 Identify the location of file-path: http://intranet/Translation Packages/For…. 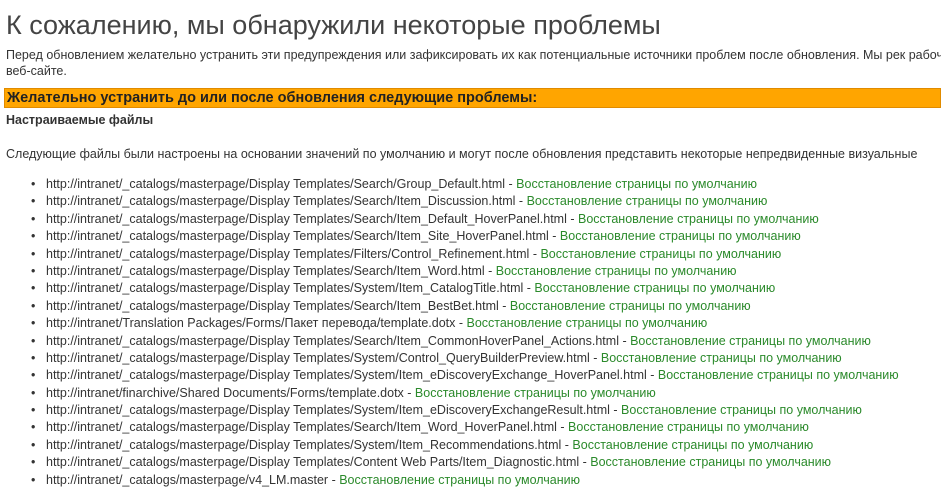
(251, 323).